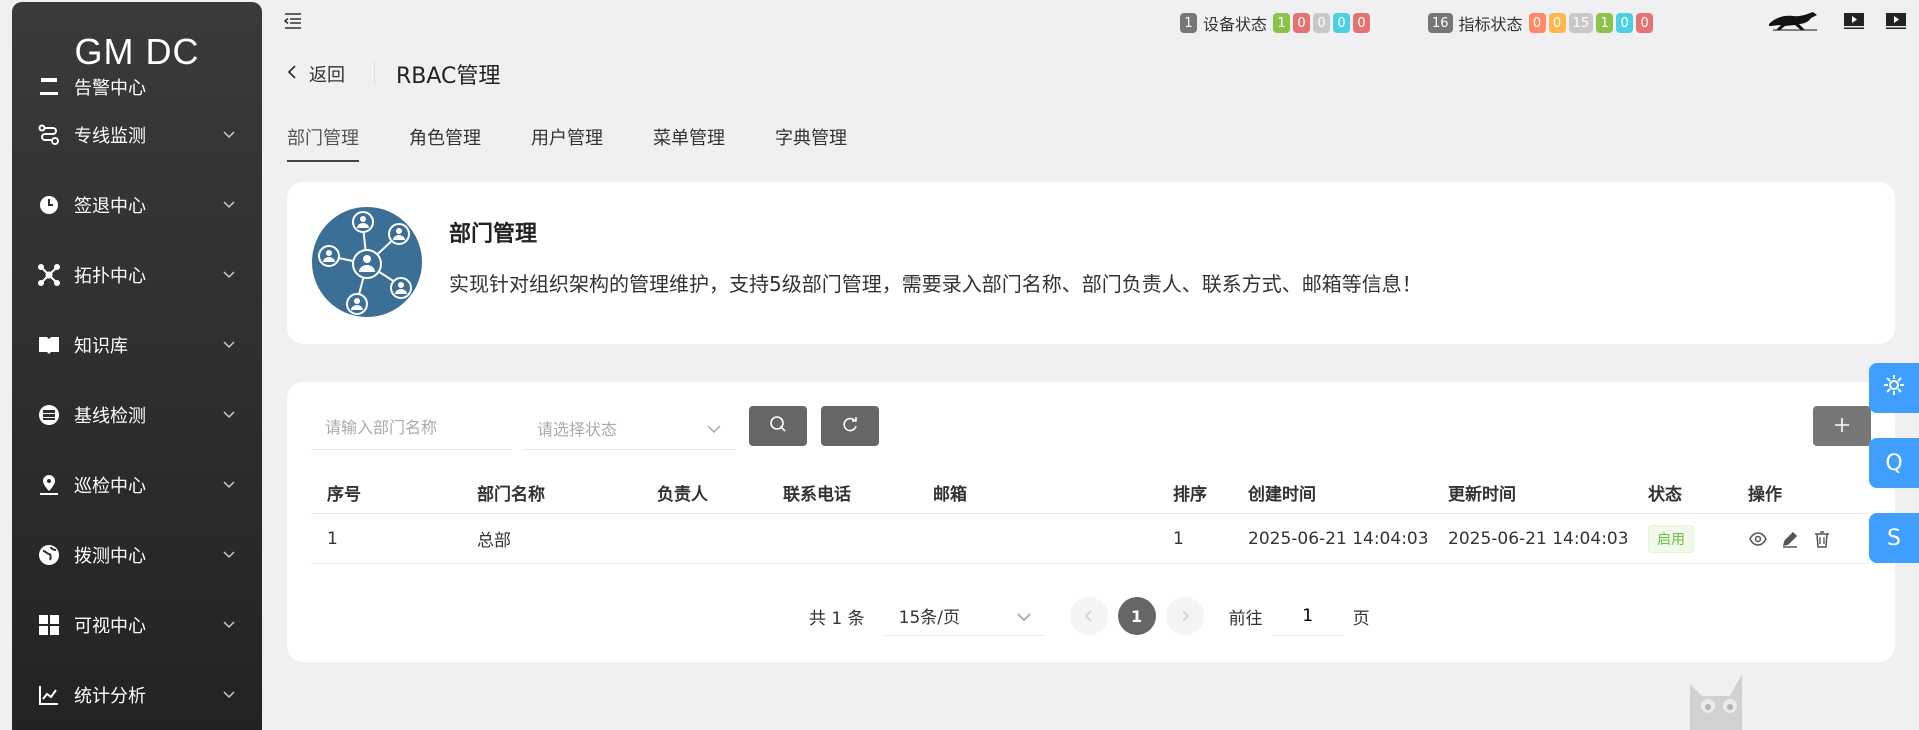 The image size is (1919, 730). Describe the element at coordinates (1362, 23) in the screenshot. I see `device-badge-error: 0` at that location.